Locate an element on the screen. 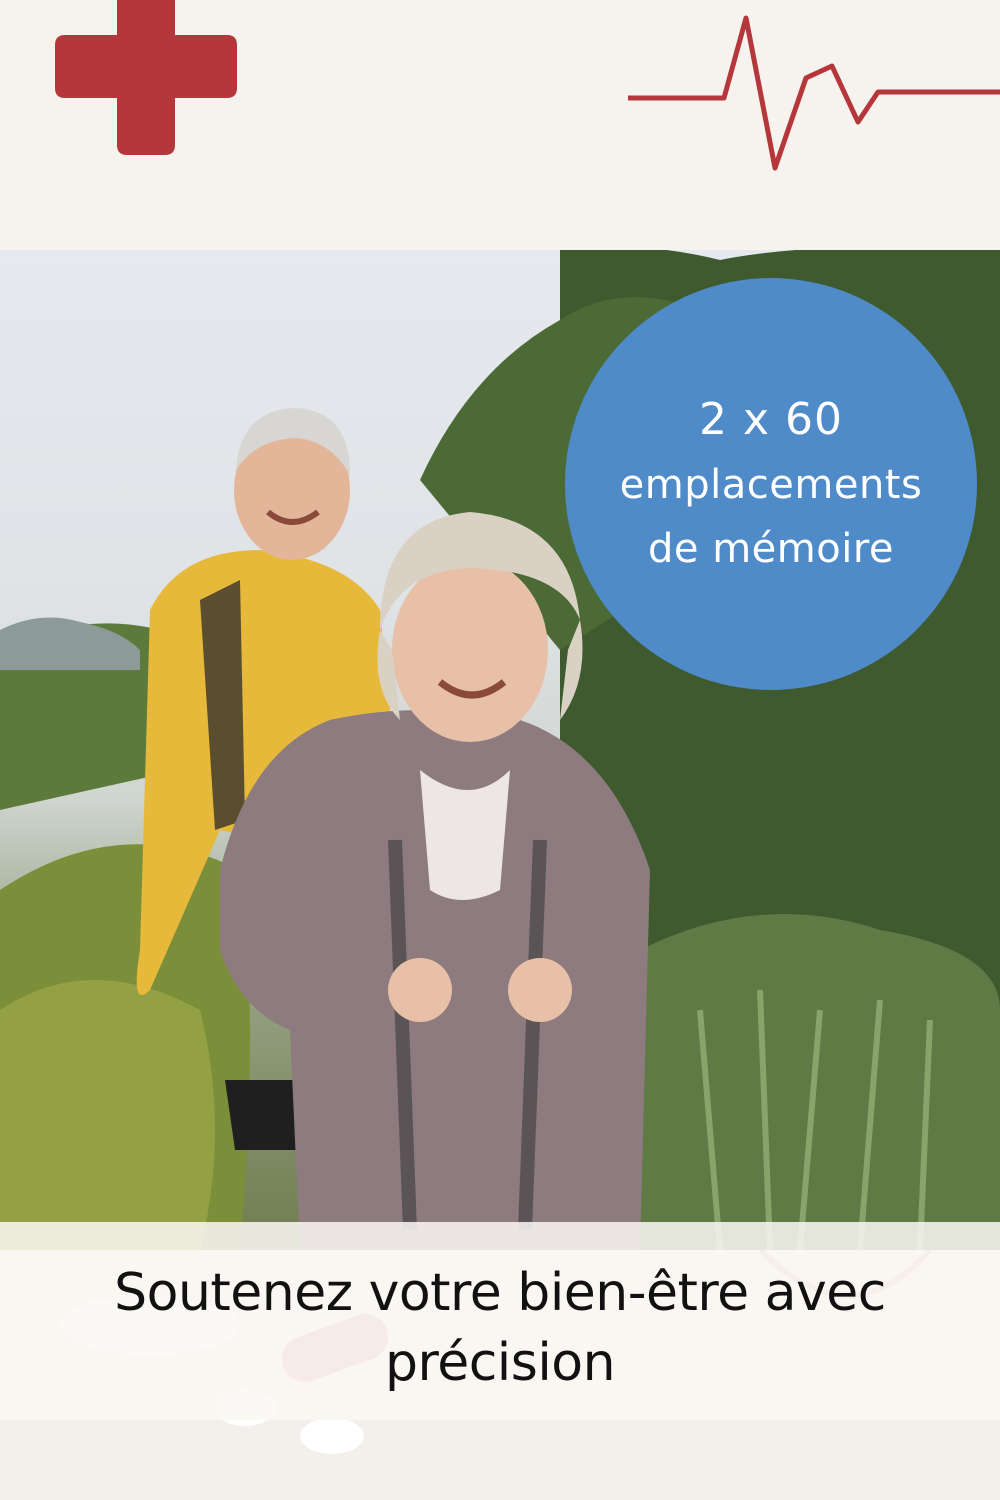  medical-cross-icon is located at coordinates (146, 77).